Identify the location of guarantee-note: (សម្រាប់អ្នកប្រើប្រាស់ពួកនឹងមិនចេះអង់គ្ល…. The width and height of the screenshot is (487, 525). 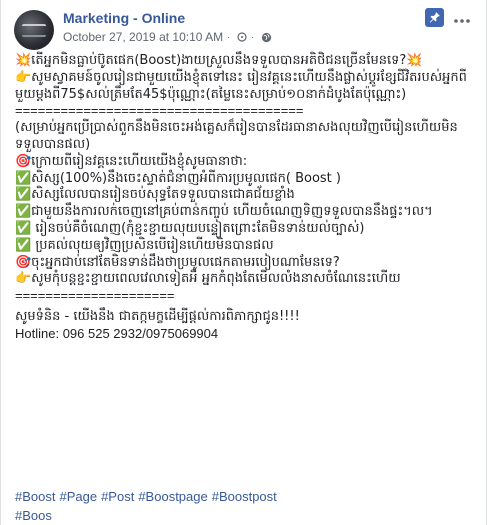
(236, 136).